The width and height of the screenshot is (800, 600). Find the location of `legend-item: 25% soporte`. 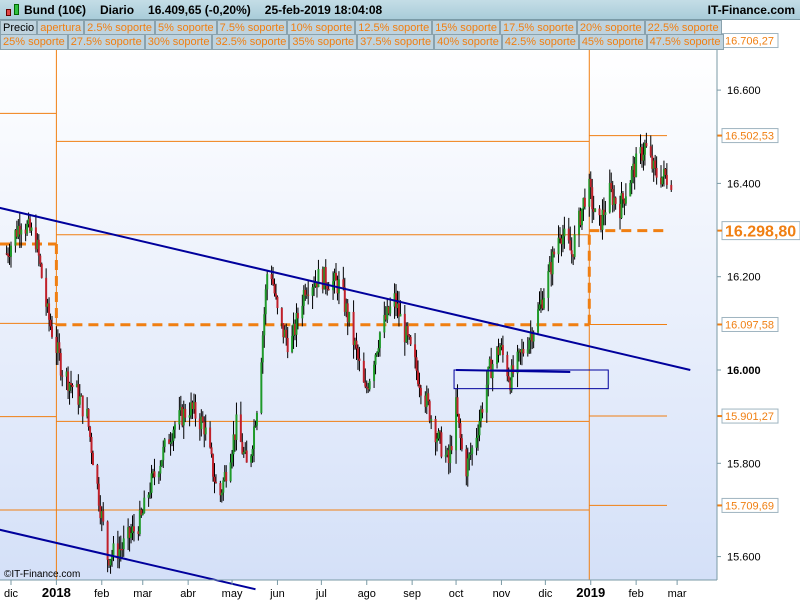

legend-item: 25% soporte is located at coordinates (34, 42).